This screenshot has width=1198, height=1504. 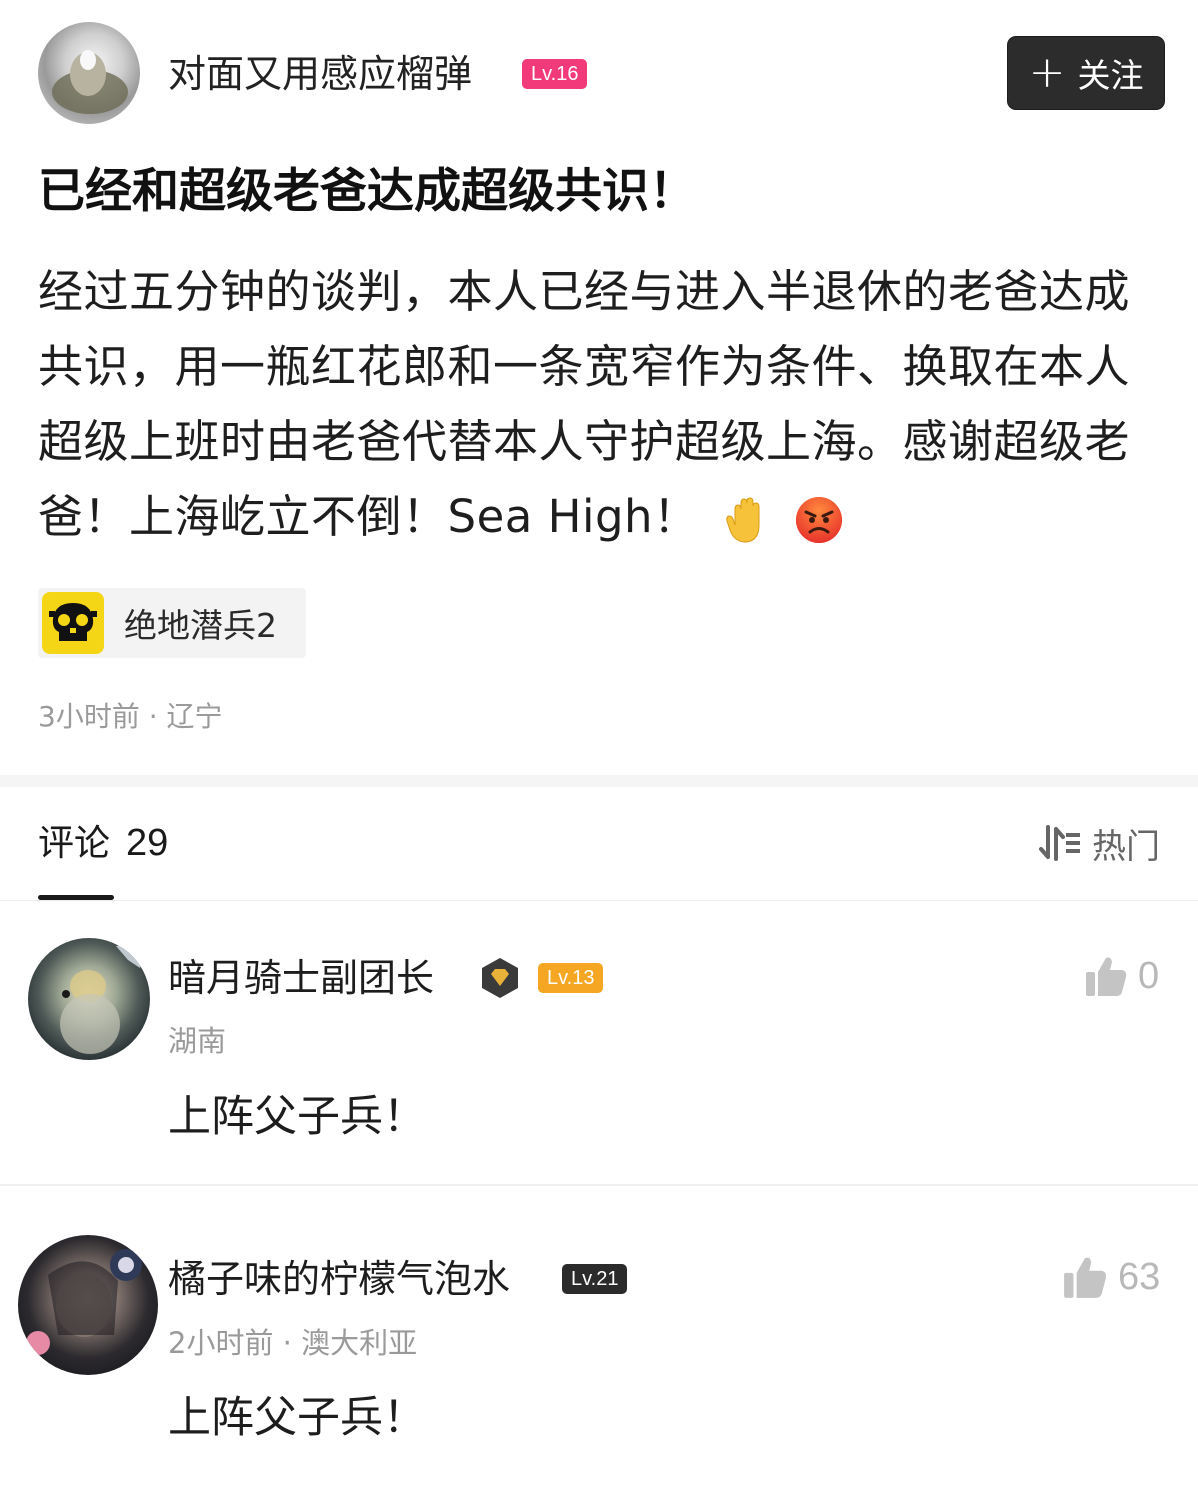 I want to click on comment-meta: 2小时前 · 澳大利亚, so click(x=293, y=1343).